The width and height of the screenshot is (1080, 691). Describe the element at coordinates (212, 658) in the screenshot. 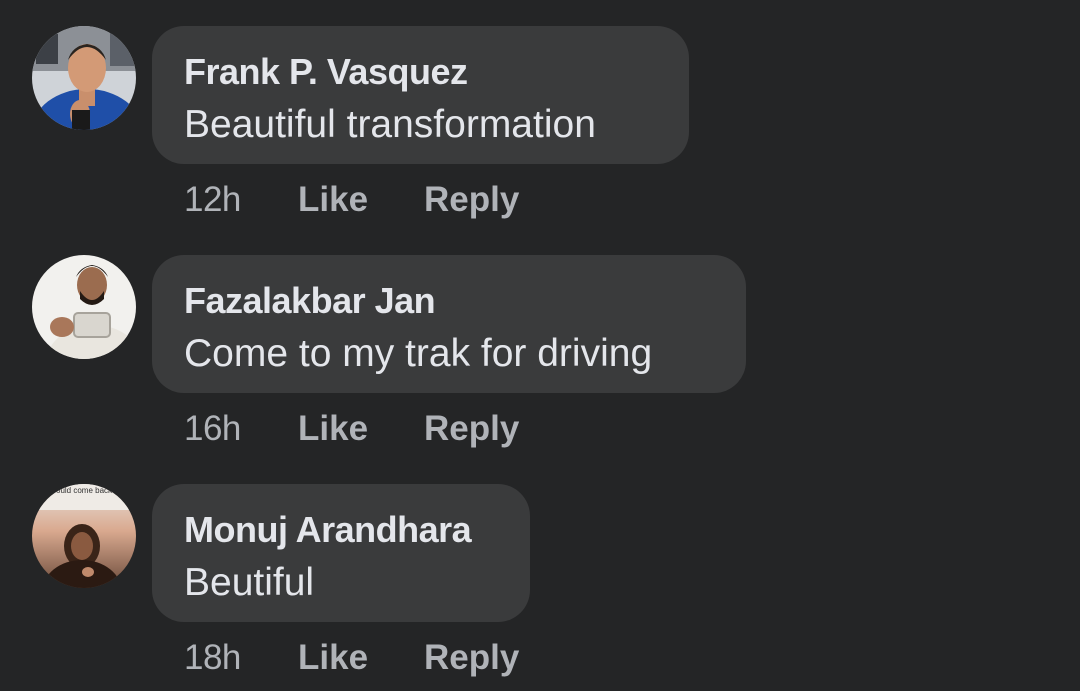

I see `comment-timestamp: 18h` at that location.